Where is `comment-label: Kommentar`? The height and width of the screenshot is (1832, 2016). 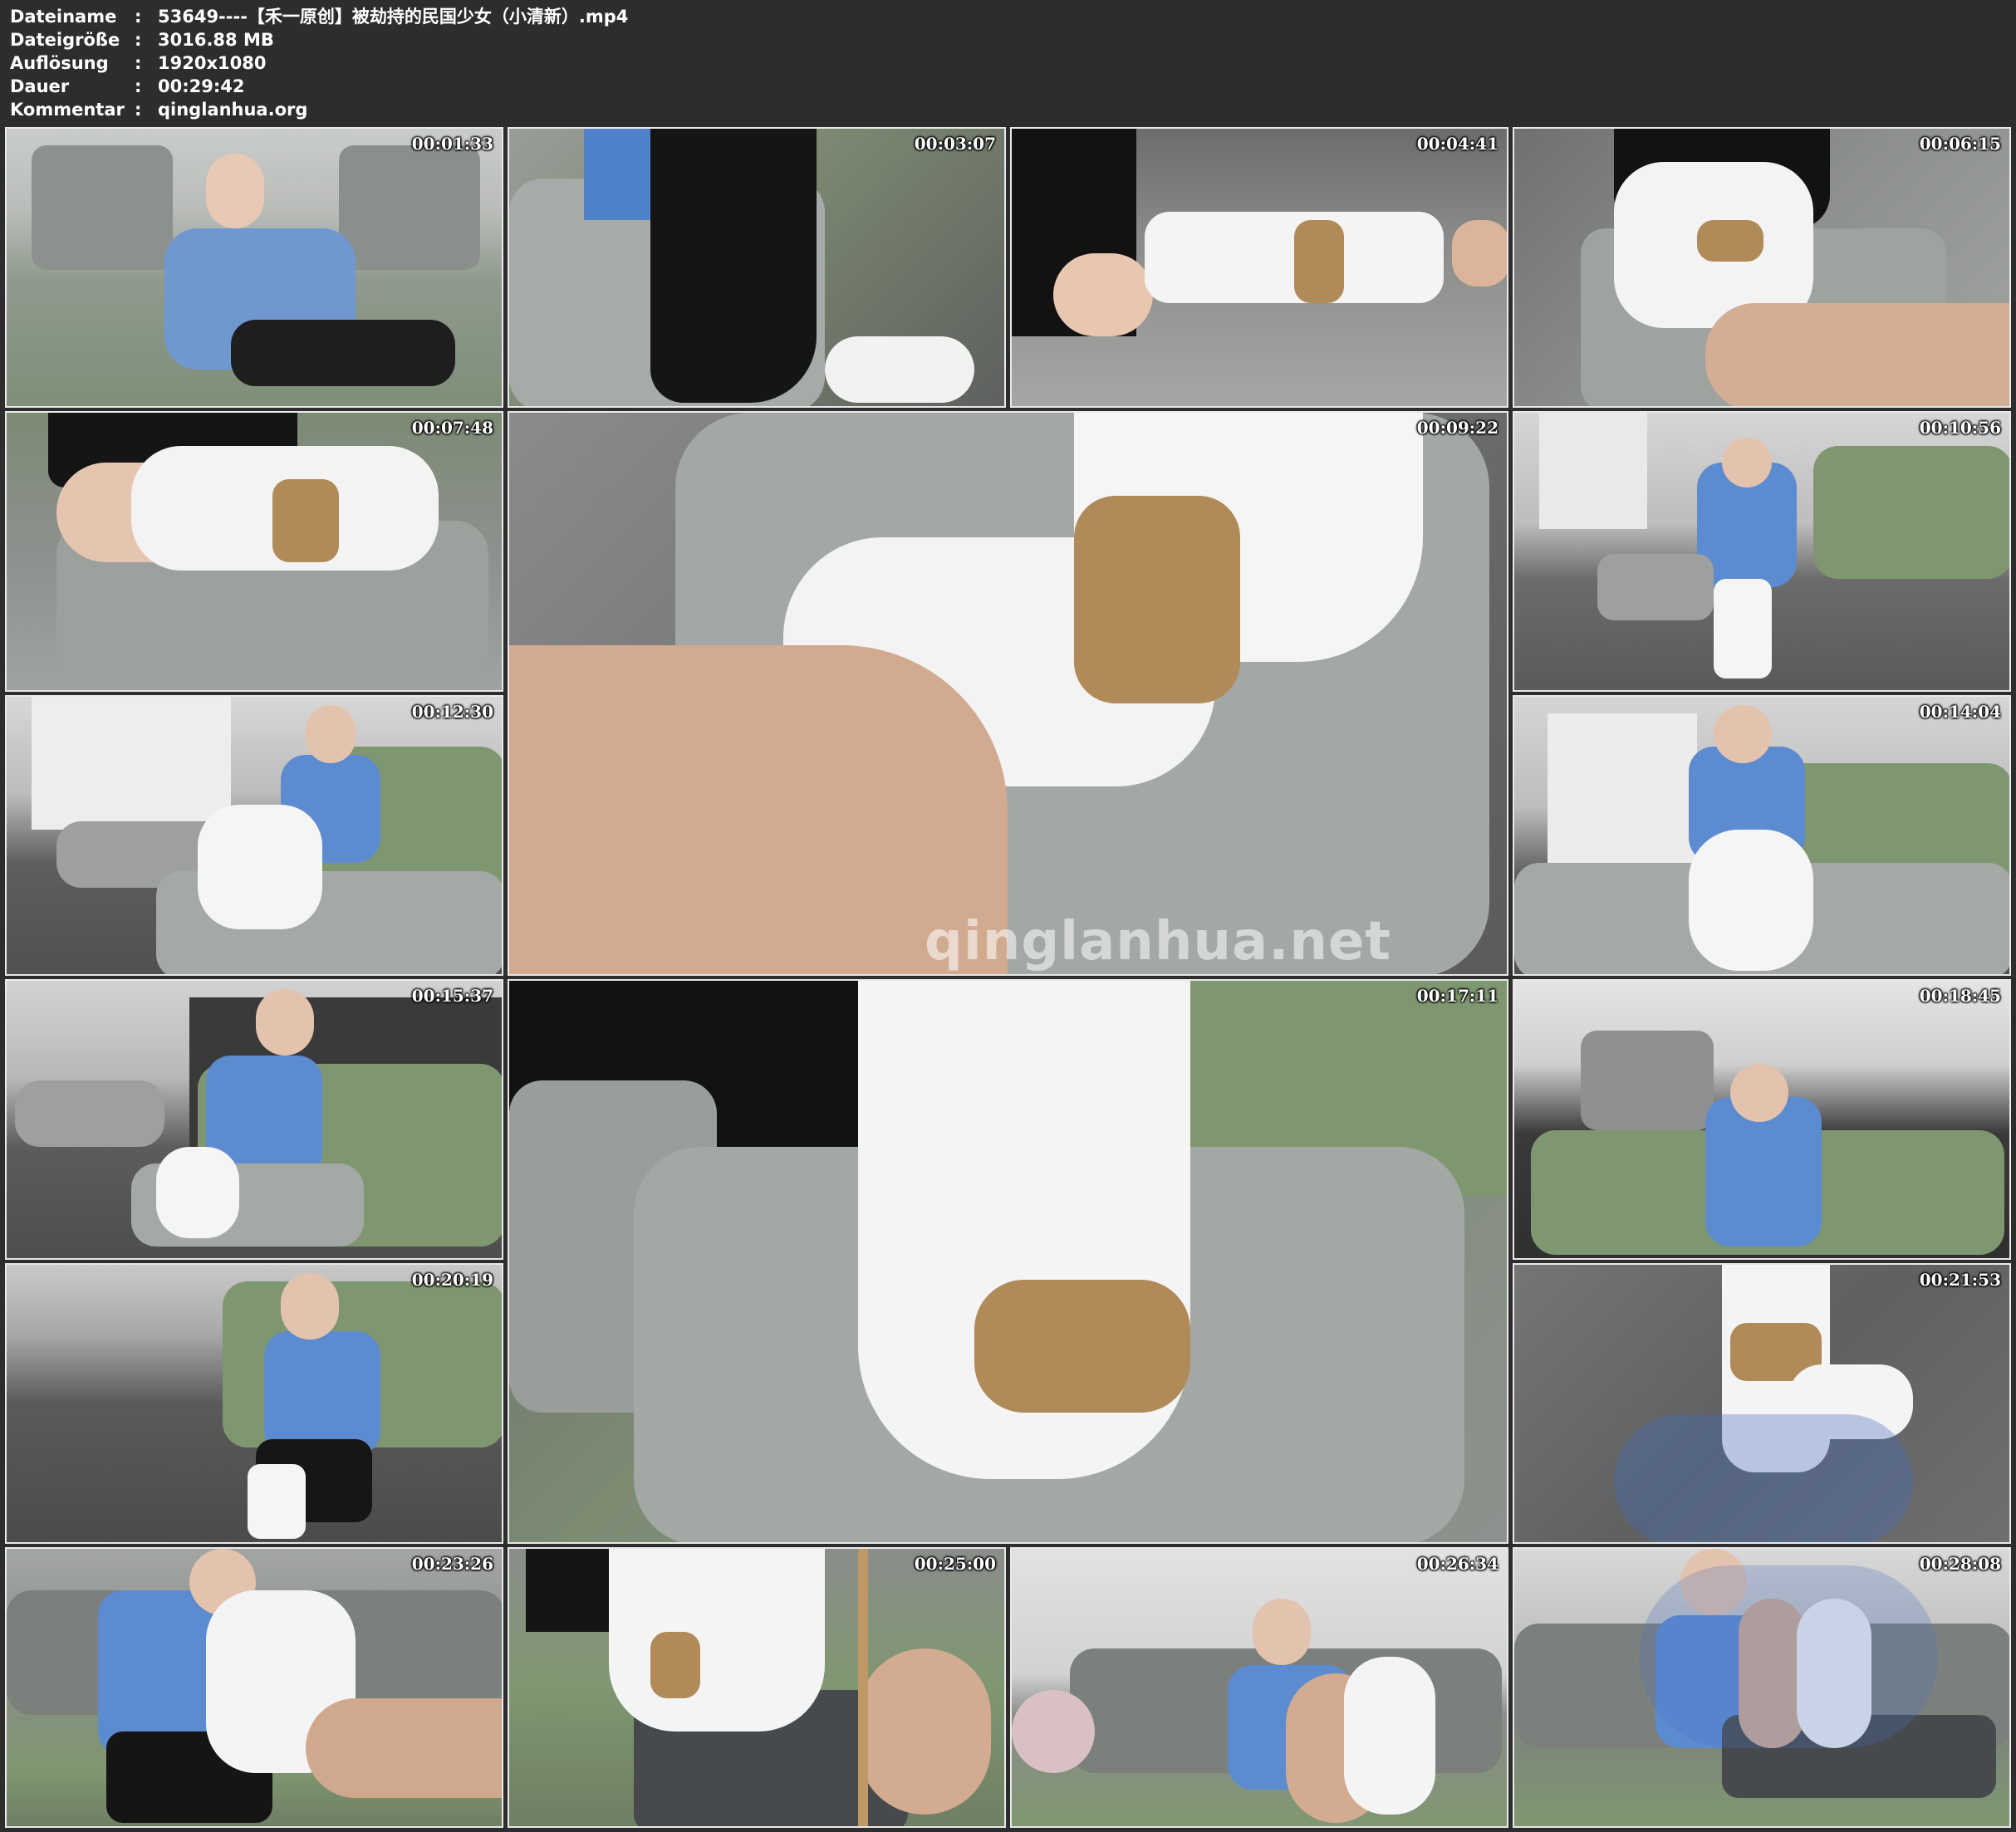
comment-label: Kommentar is located at coordinates (67, 110).